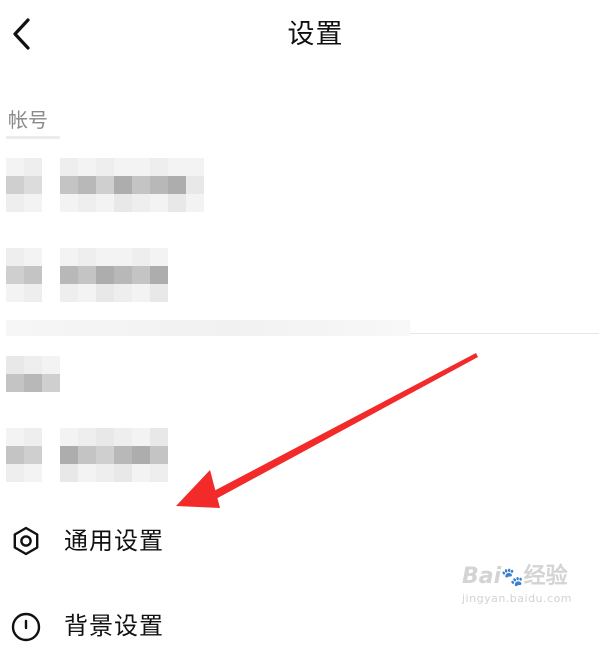 The image size is (599, 652). I want to click on section-header-account: 帐号, so click(28, 120).